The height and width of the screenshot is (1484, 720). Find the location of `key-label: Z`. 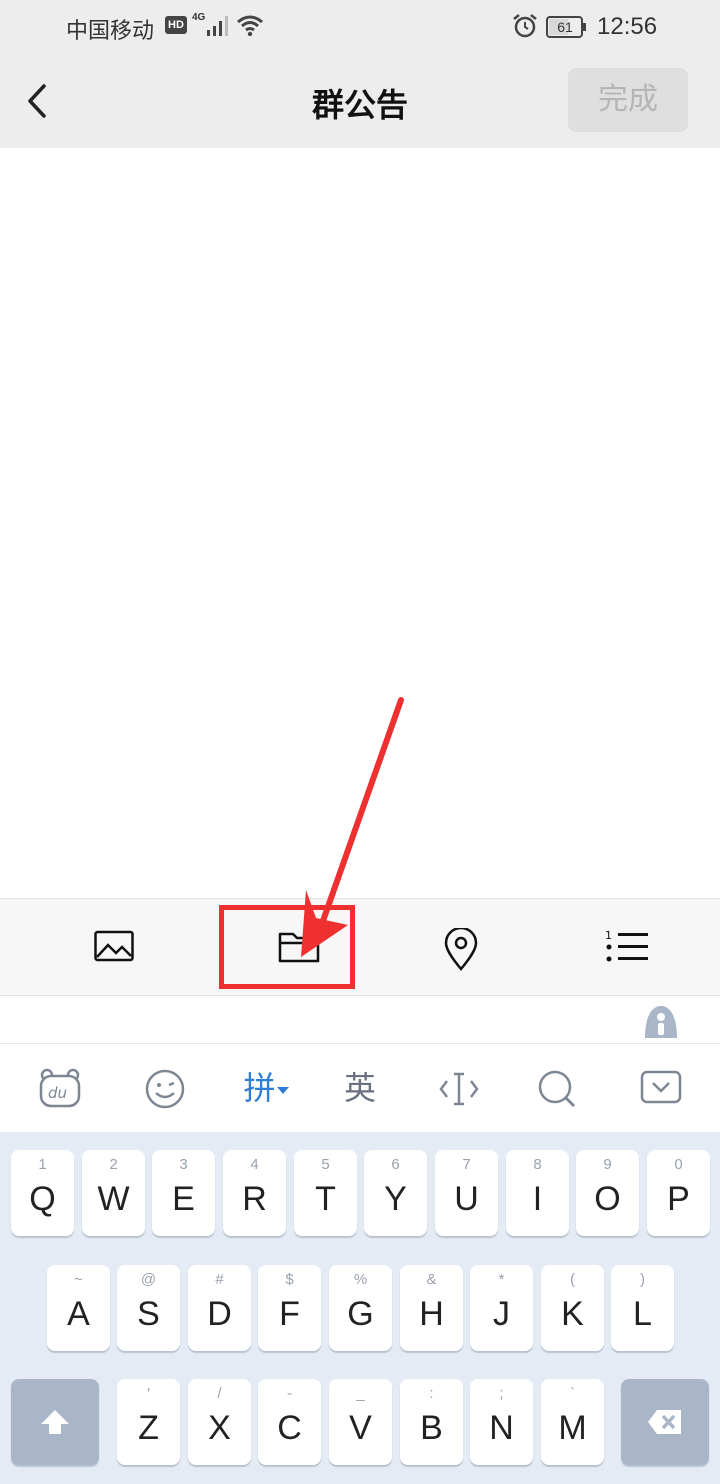

key-label: Z is located at coordinates (148, 1428).